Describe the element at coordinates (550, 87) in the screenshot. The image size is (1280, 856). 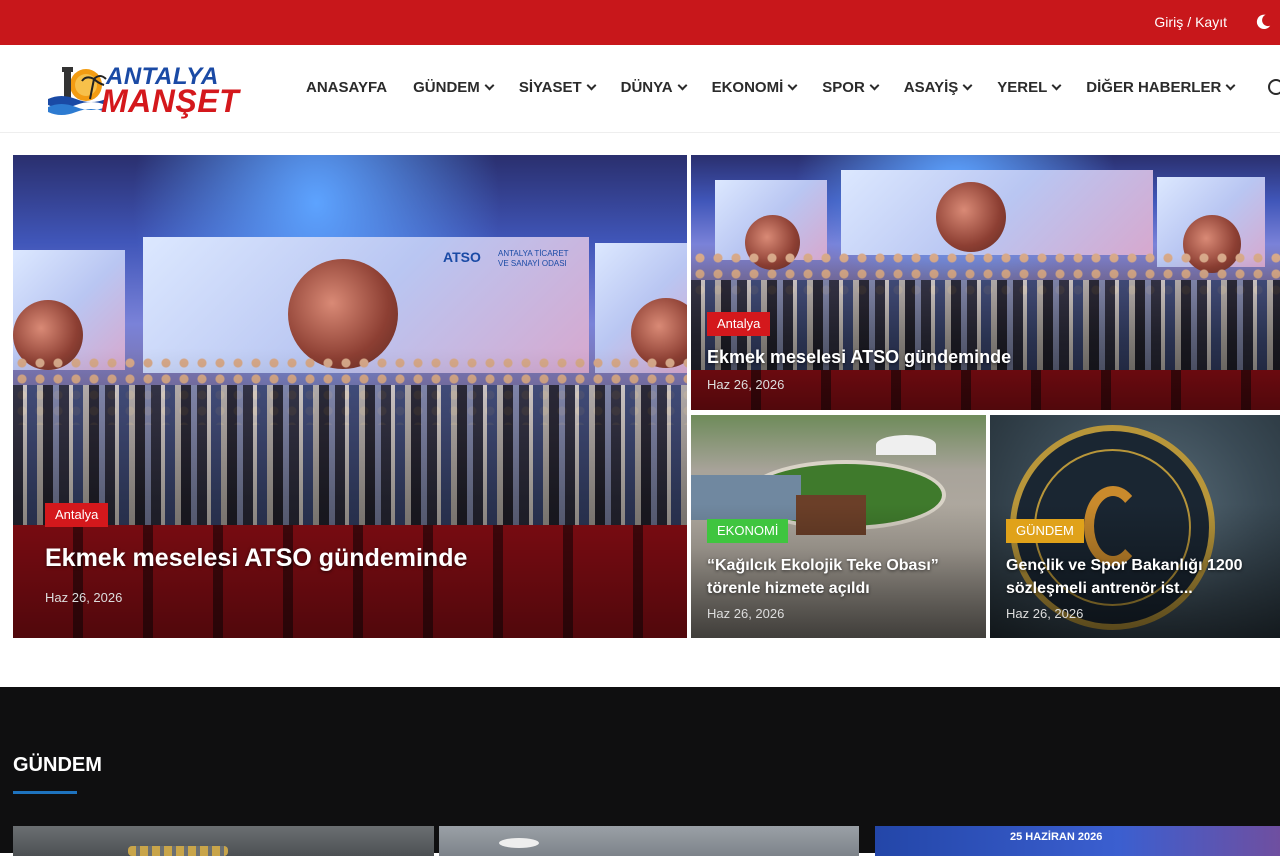
I see `nav-label: SİYASET` at that location.